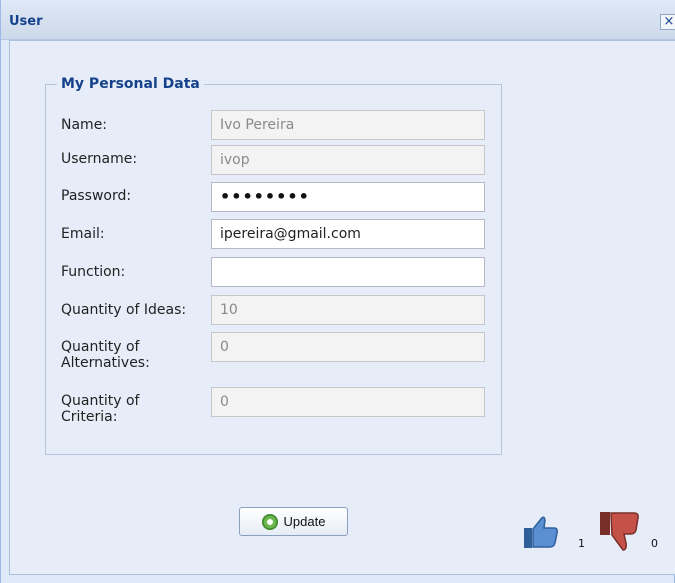 This screenshot has height=583, width=675. I want to click on likes-count: 1, so click(581, 543).